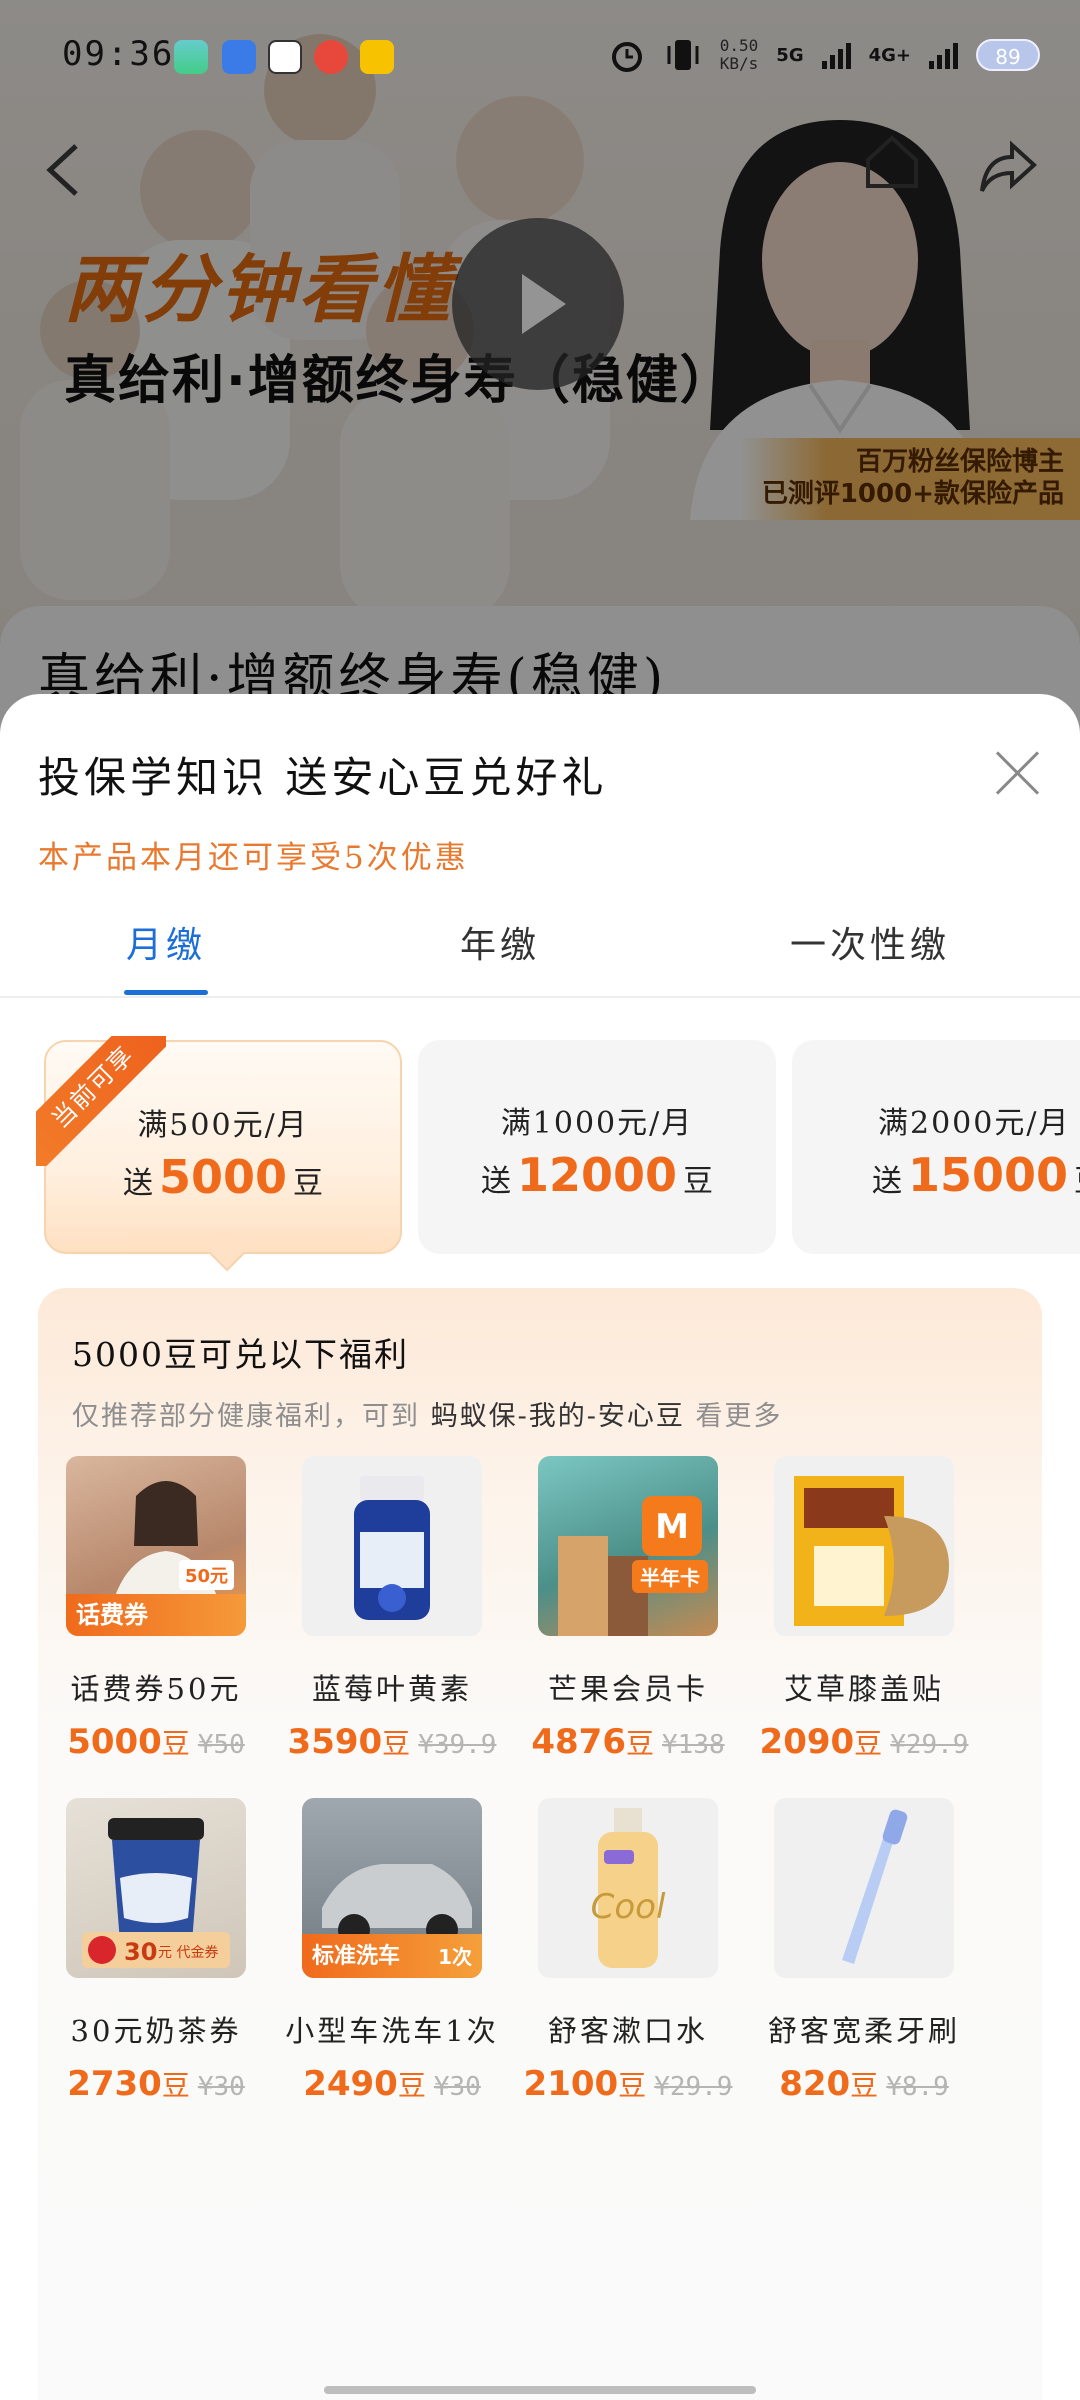 The width and height of the screenshot is (1080, 2400). I want to click on tier-reward: 送 12000 豆, so click(597, 1175).